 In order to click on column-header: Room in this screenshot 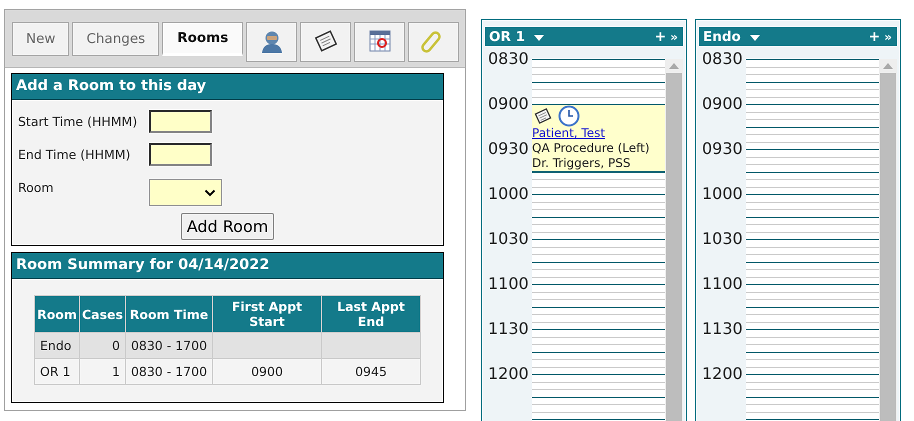, I will do `click(57, 314)`.